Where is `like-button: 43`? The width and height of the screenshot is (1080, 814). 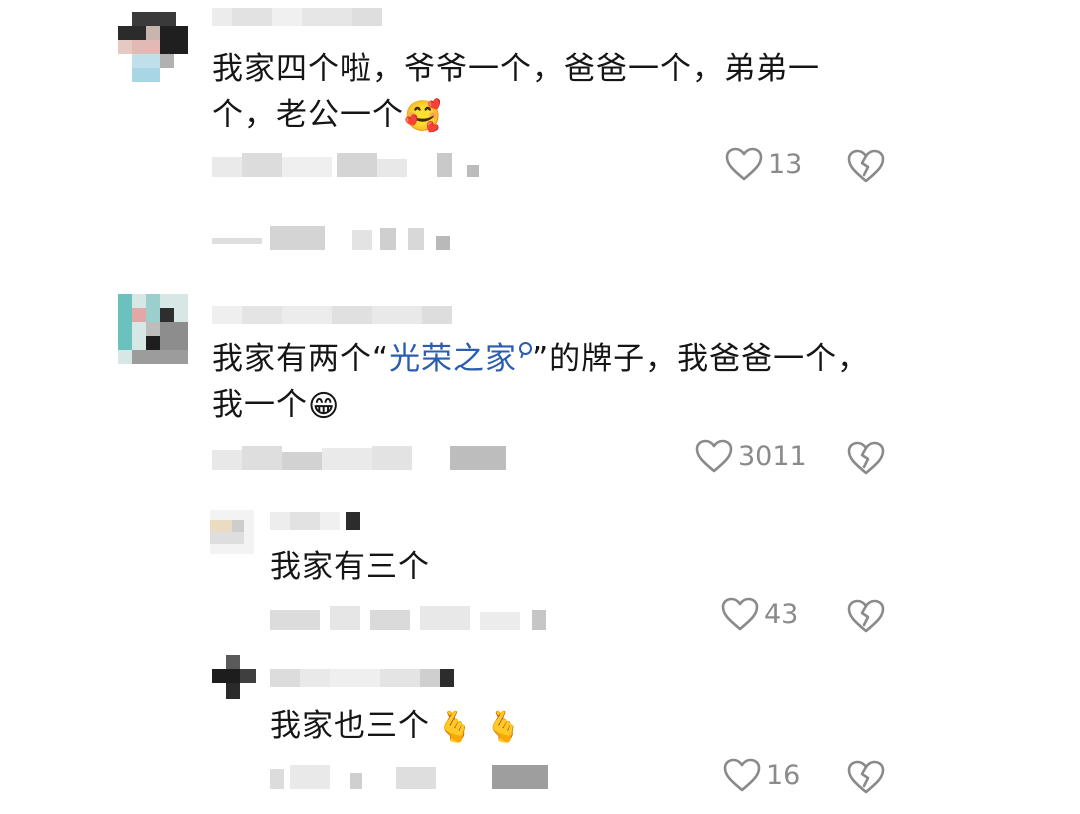 like-button: 43 is located at coordinates (759, 614).